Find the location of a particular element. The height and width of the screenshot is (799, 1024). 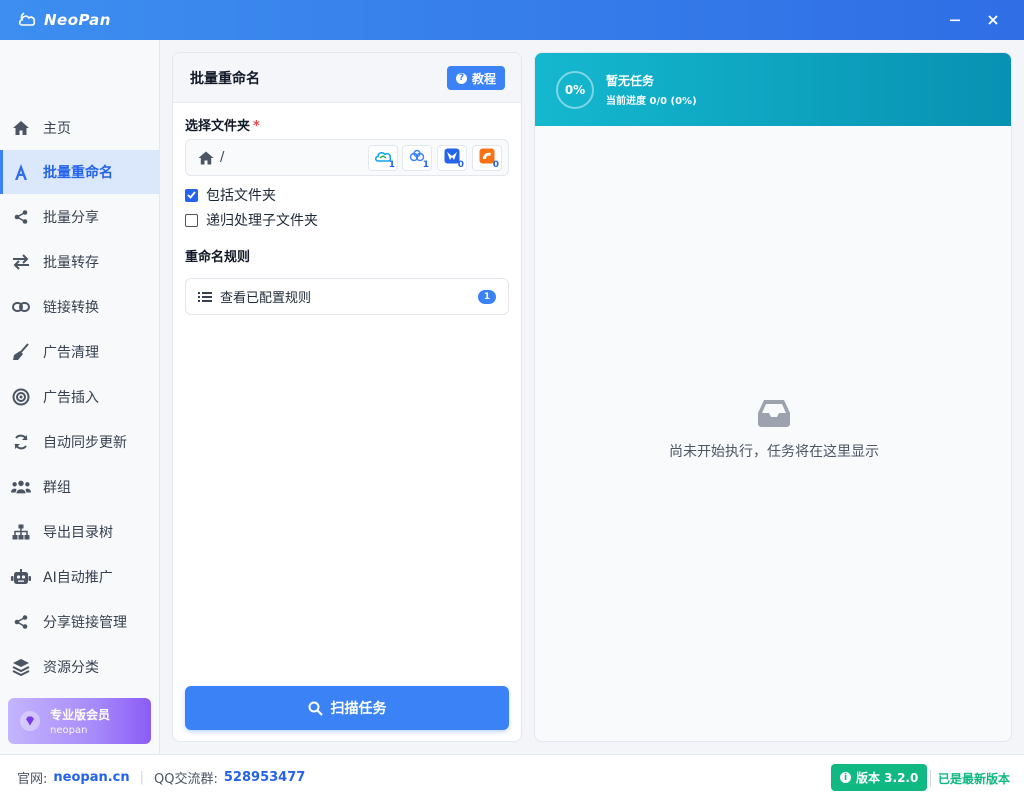

tutorial-button: ? 教程 is located at coordinates (475, 78).